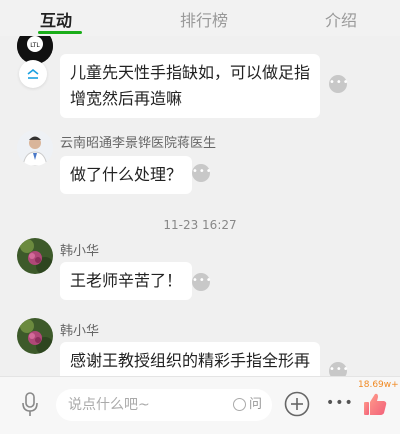 The width and height of the screenshot is (400, 434). I want to click on ask-toggle: 问, so click(247, 405).